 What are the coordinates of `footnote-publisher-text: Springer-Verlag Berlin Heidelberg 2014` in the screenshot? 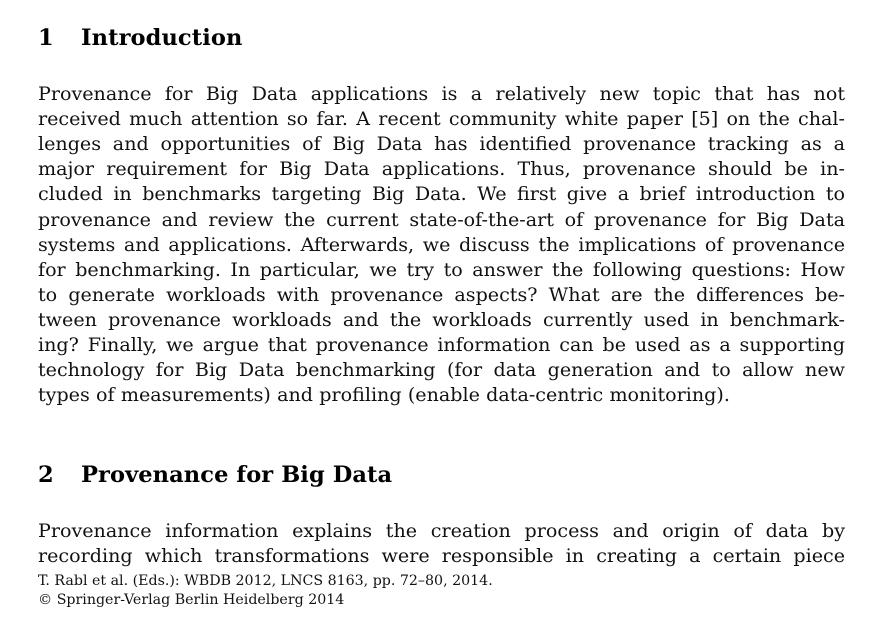 It's located at (200, 599).